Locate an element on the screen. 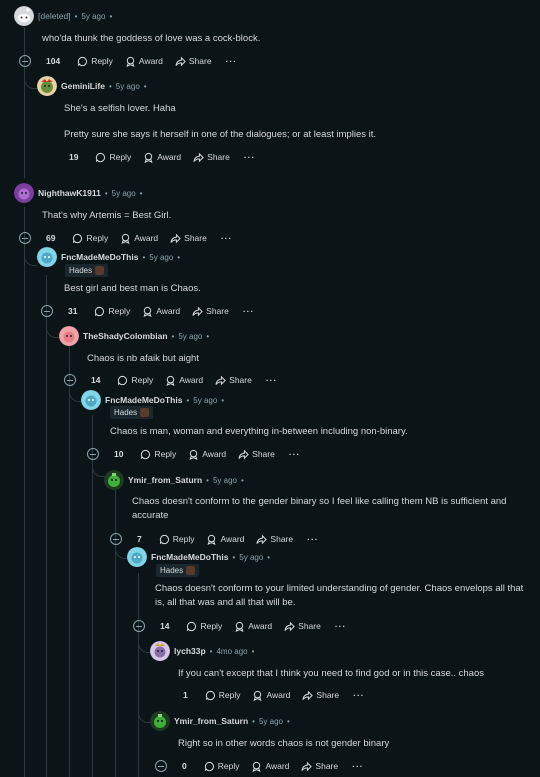 Image resolution: width=540 pixels, height=777 pixels. comment-author: TheShadyColombian is located at coordinates (125, 336).